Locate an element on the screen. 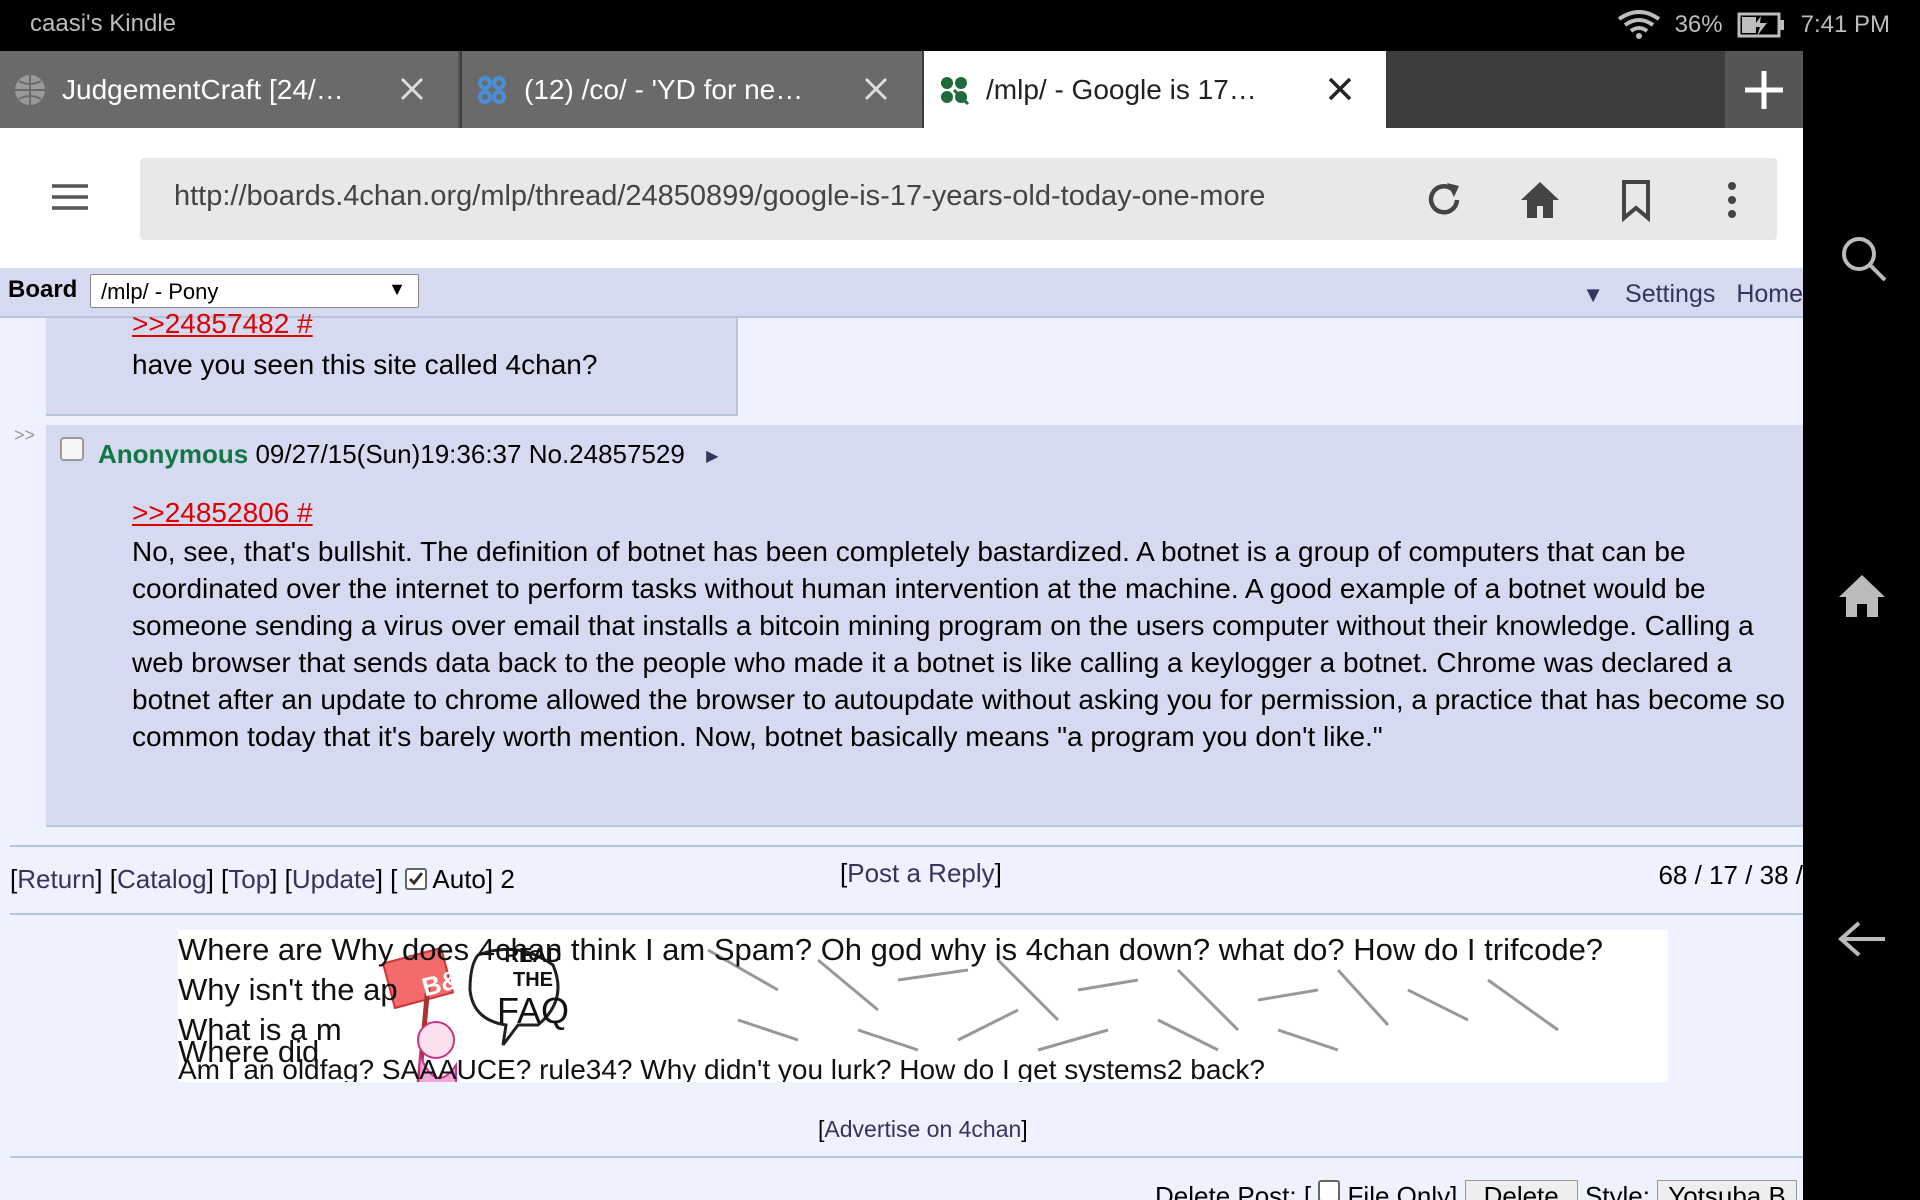 The image size is (1920, 1200). style-select: Yotsuba B is located at coordinates (1727, 1190).